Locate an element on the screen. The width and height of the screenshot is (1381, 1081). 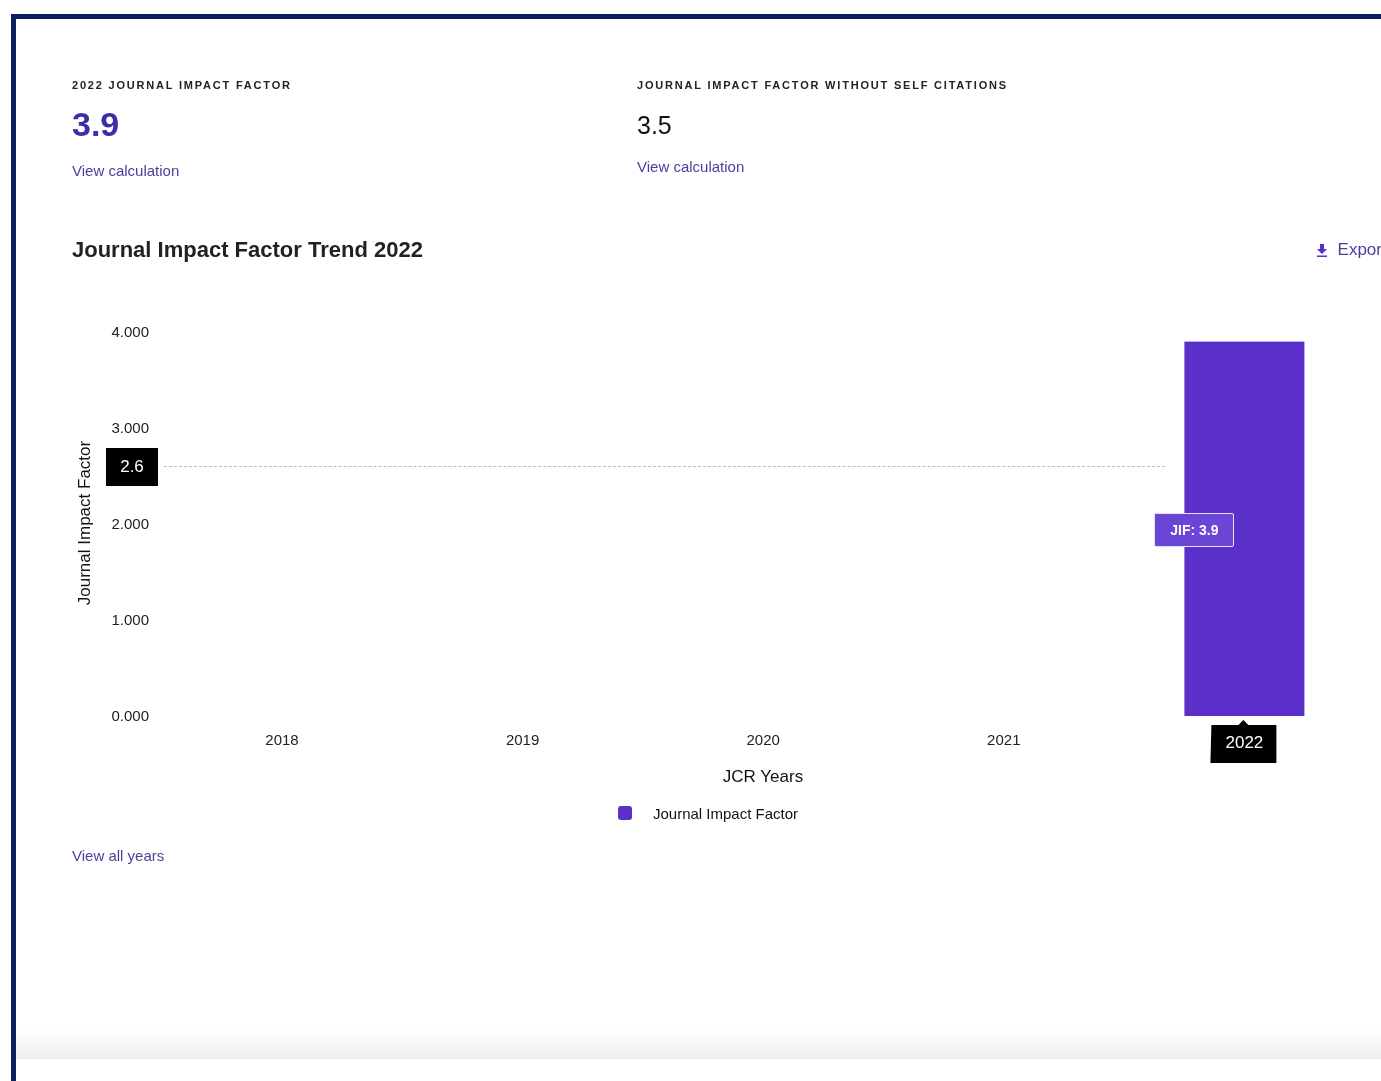
value-tooltip: JIF: 3.9 is located at coordinates (1194, 530).